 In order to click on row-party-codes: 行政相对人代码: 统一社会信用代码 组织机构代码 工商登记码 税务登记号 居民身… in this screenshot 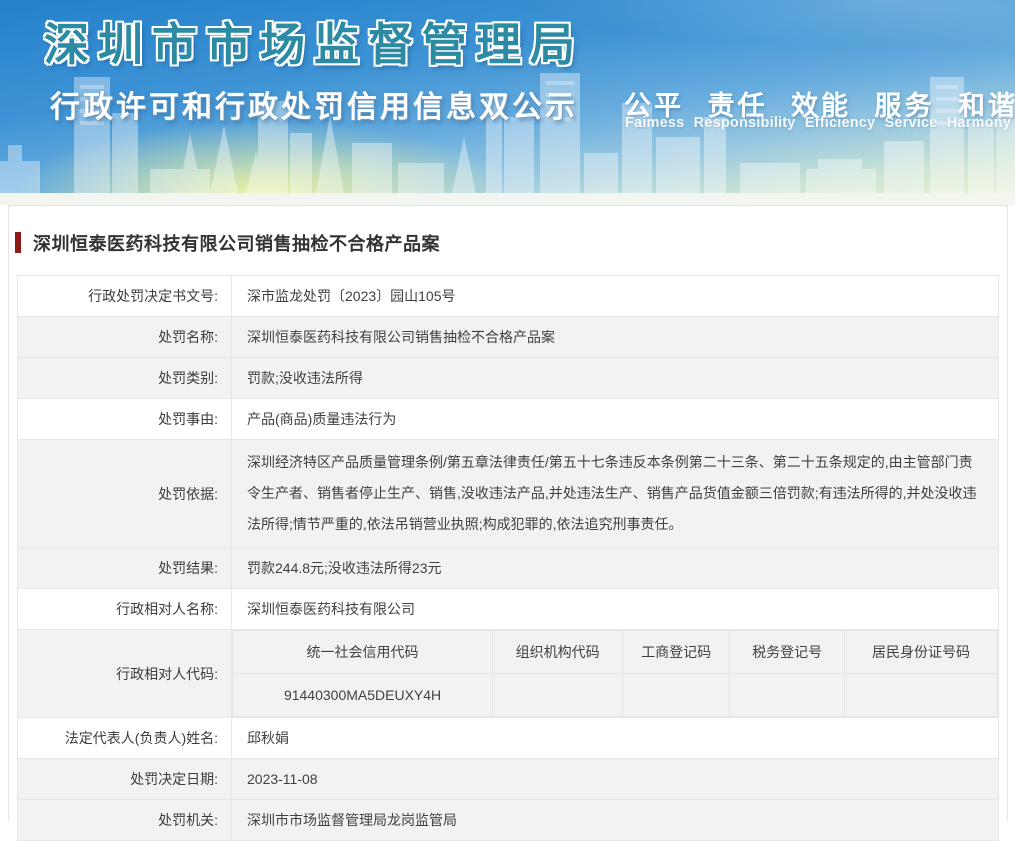, I will do `click(508, 673)`.